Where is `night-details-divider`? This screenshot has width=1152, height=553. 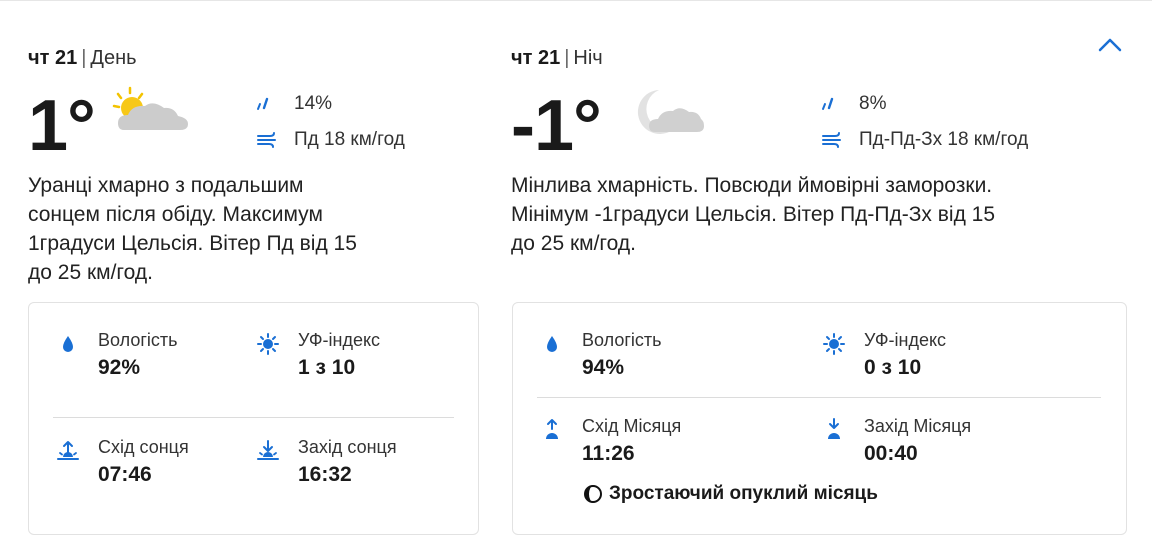
night-details-divider is located at coordinates (819, 397).